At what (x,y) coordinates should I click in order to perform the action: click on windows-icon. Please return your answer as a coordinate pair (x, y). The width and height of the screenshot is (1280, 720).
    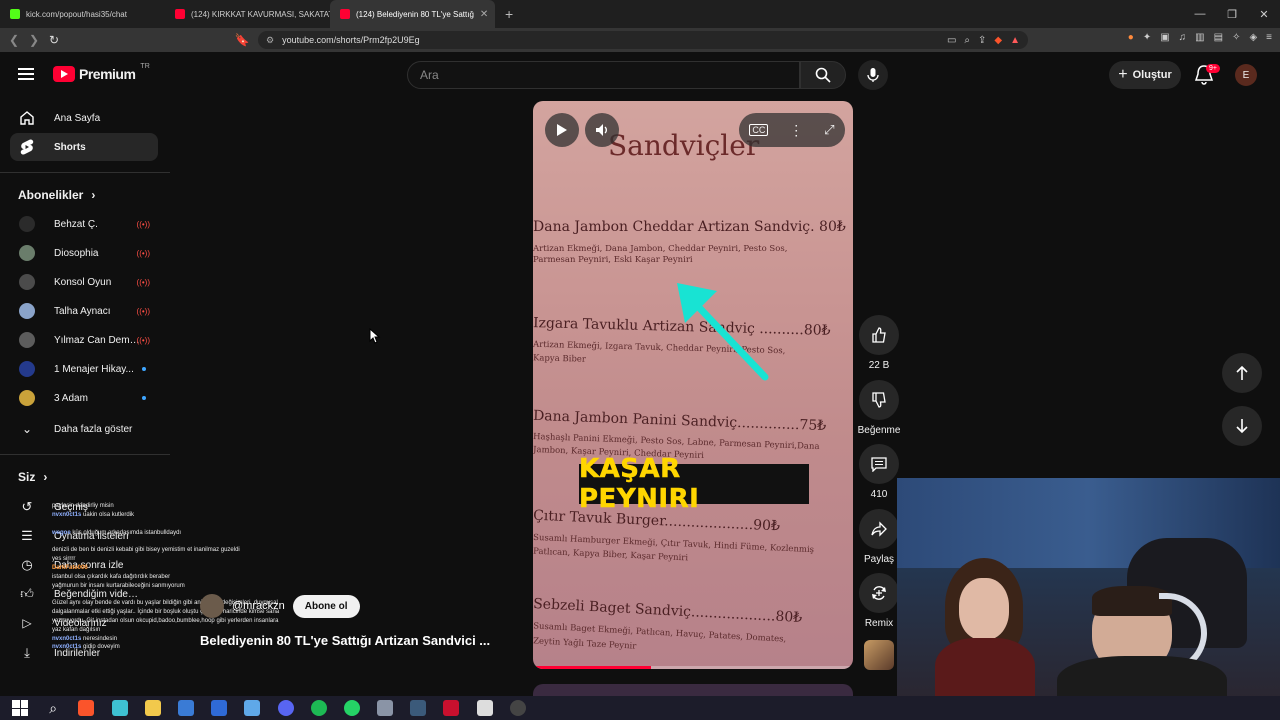
    Looking at the image, I should click on (20, 708).